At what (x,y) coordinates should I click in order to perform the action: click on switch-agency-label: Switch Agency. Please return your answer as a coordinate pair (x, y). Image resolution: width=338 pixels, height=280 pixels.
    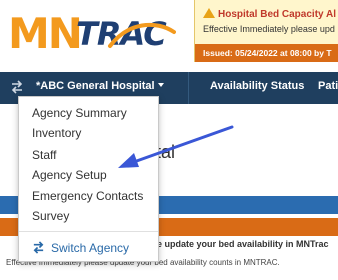
    Looking at the image, I should click on (90, 248).